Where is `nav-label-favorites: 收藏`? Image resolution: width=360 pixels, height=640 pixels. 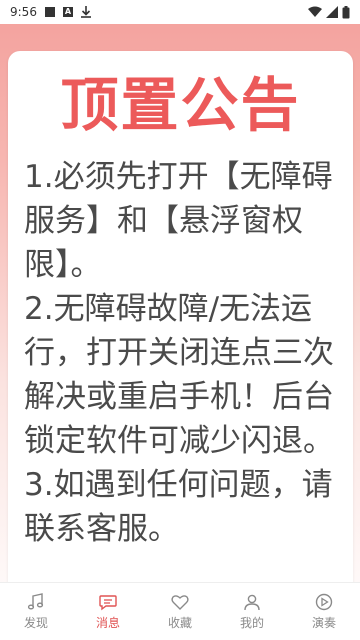 nav-label-favorites: 收藏 is located at coordinates (179, 623).